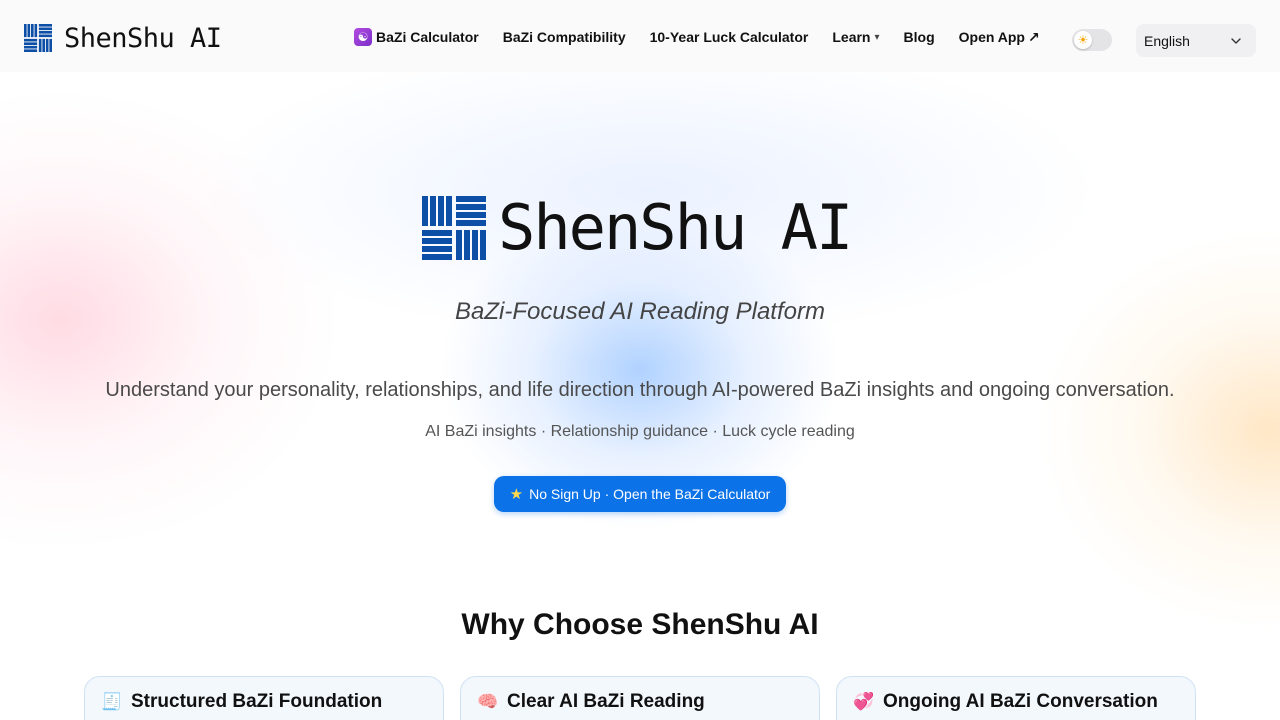  I want to click on external-arrow-icon: ↗, so click(1034, 36).